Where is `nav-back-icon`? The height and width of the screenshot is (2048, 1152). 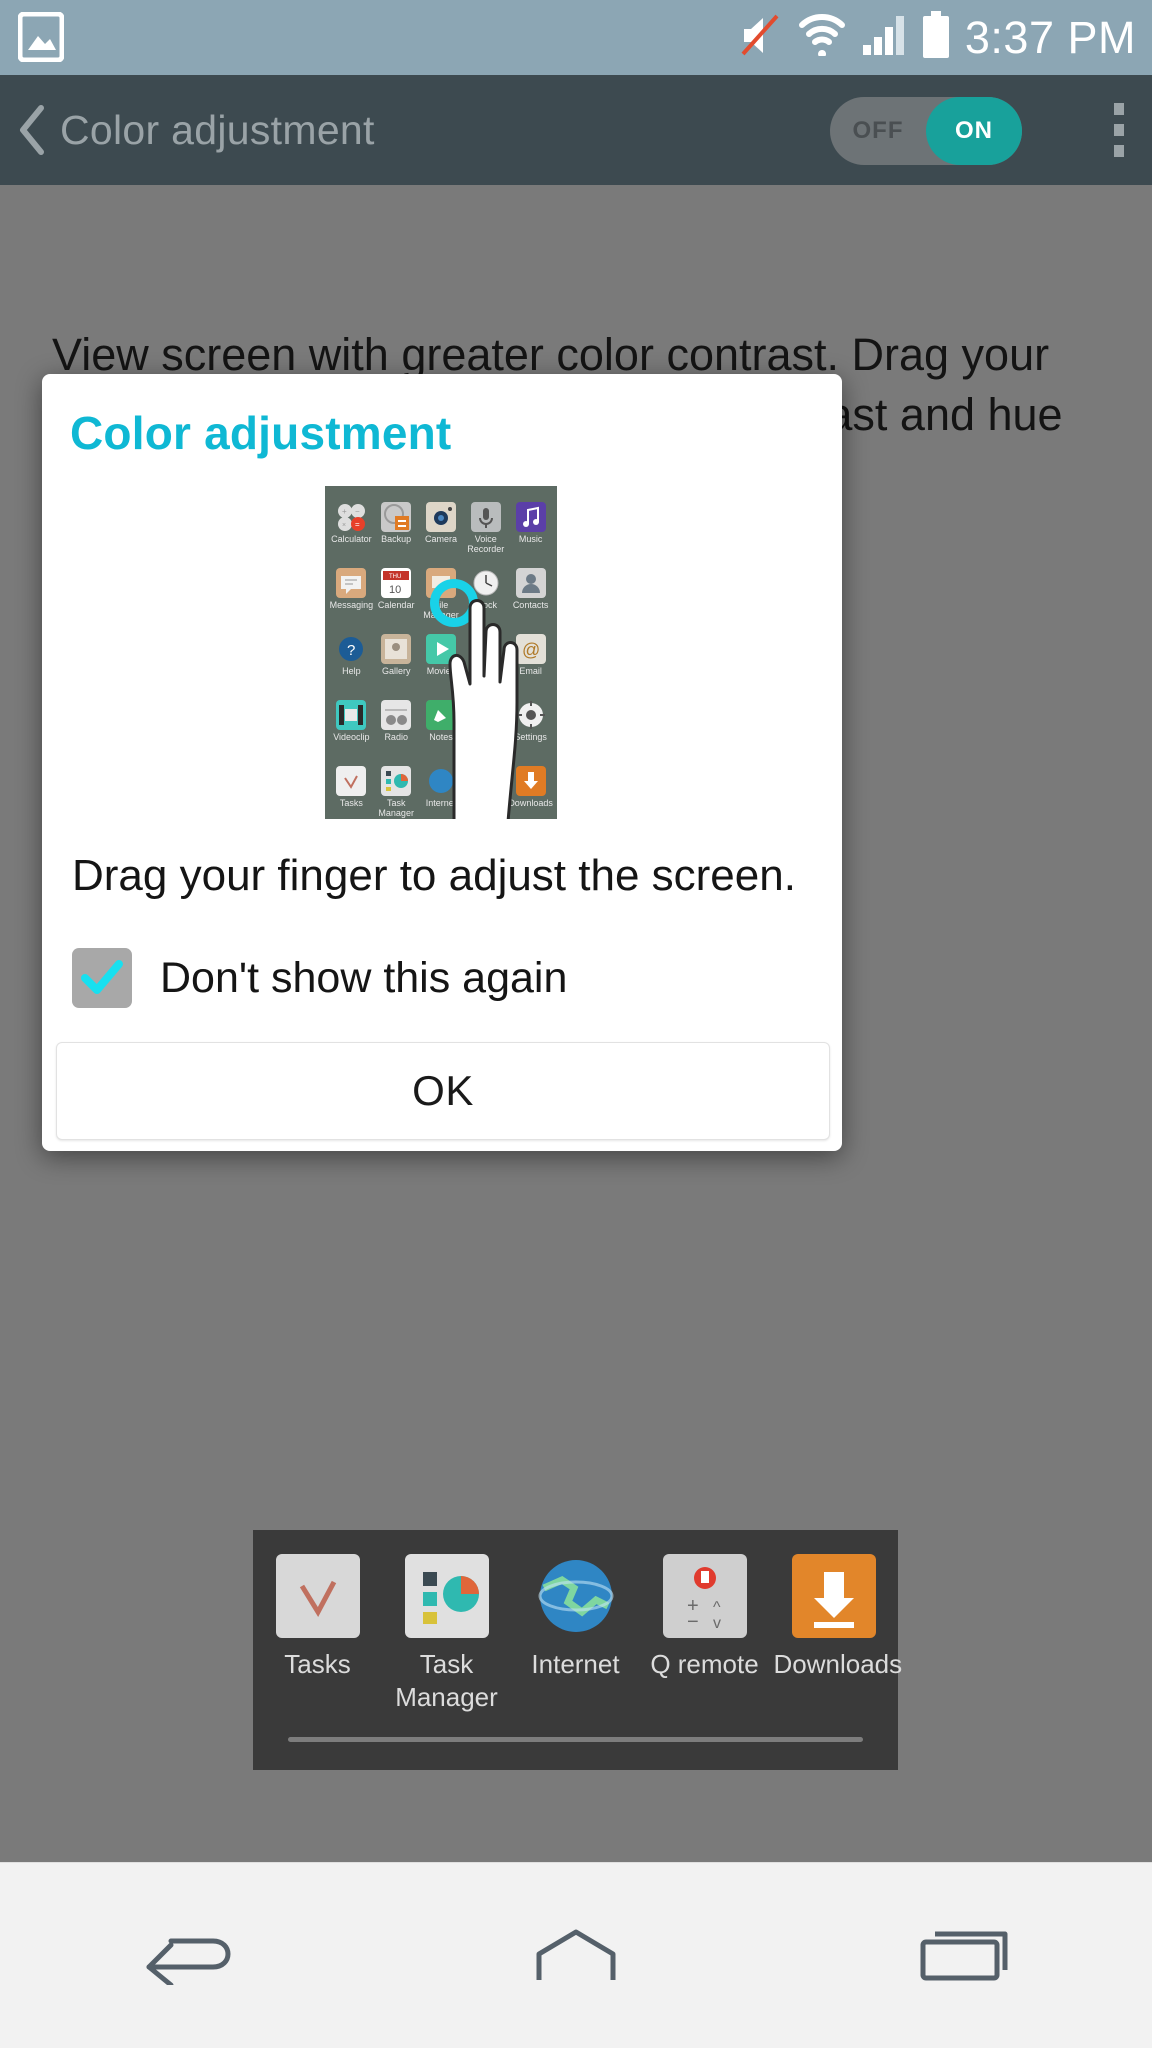
nav-back-icon is located at coordinates (192, 1956).